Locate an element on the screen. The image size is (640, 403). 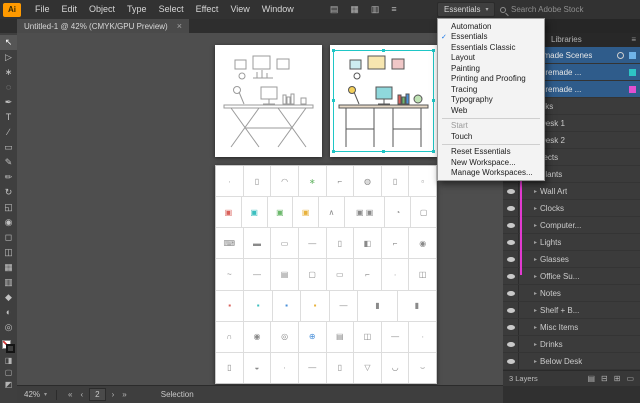
eyedropper-tool: ◆ is located at coordinates (8, 297).